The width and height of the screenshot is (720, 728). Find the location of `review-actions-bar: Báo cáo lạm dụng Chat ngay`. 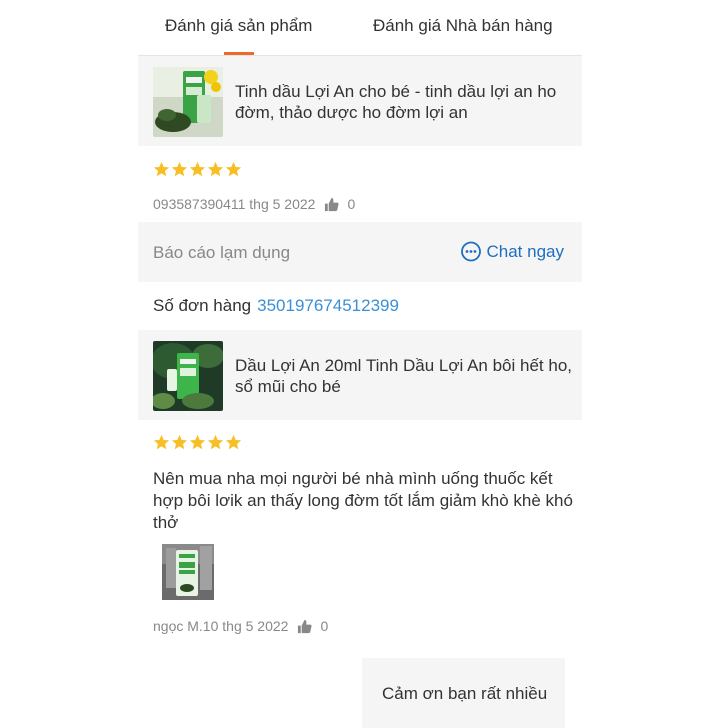

review-actions-bar: Báo cáo lạm dụng Chat ngay is located at coordinates (360, 252).